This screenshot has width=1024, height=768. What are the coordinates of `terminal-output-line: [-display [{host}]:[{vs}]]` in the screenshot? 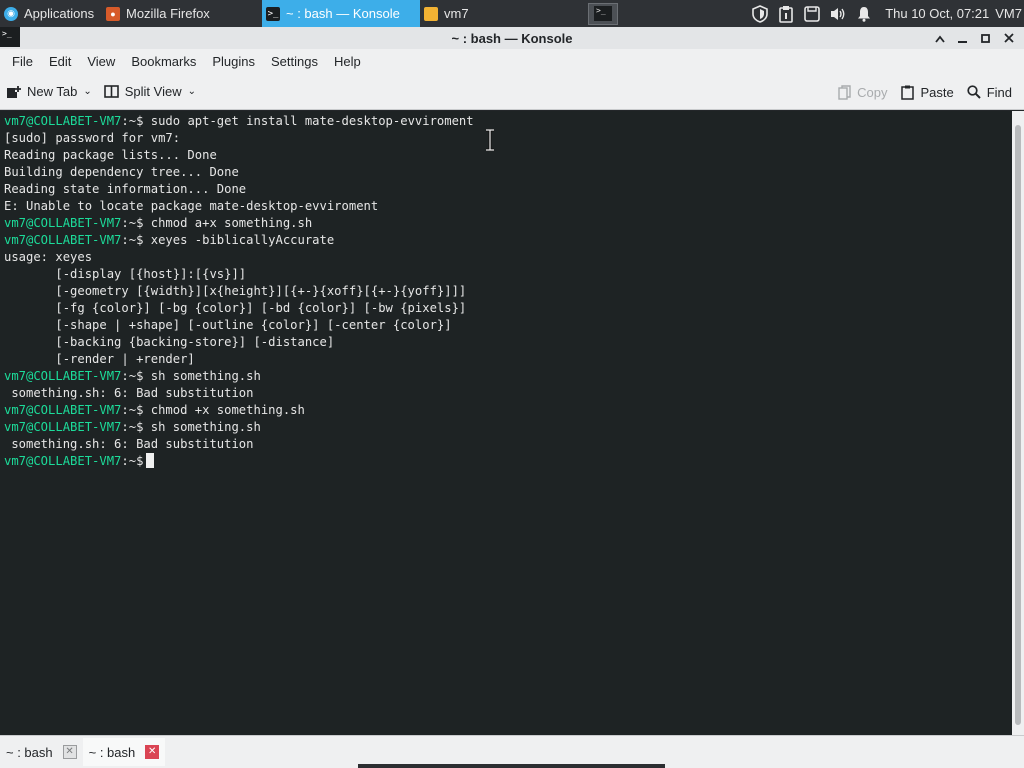 It's located at (508, 274).